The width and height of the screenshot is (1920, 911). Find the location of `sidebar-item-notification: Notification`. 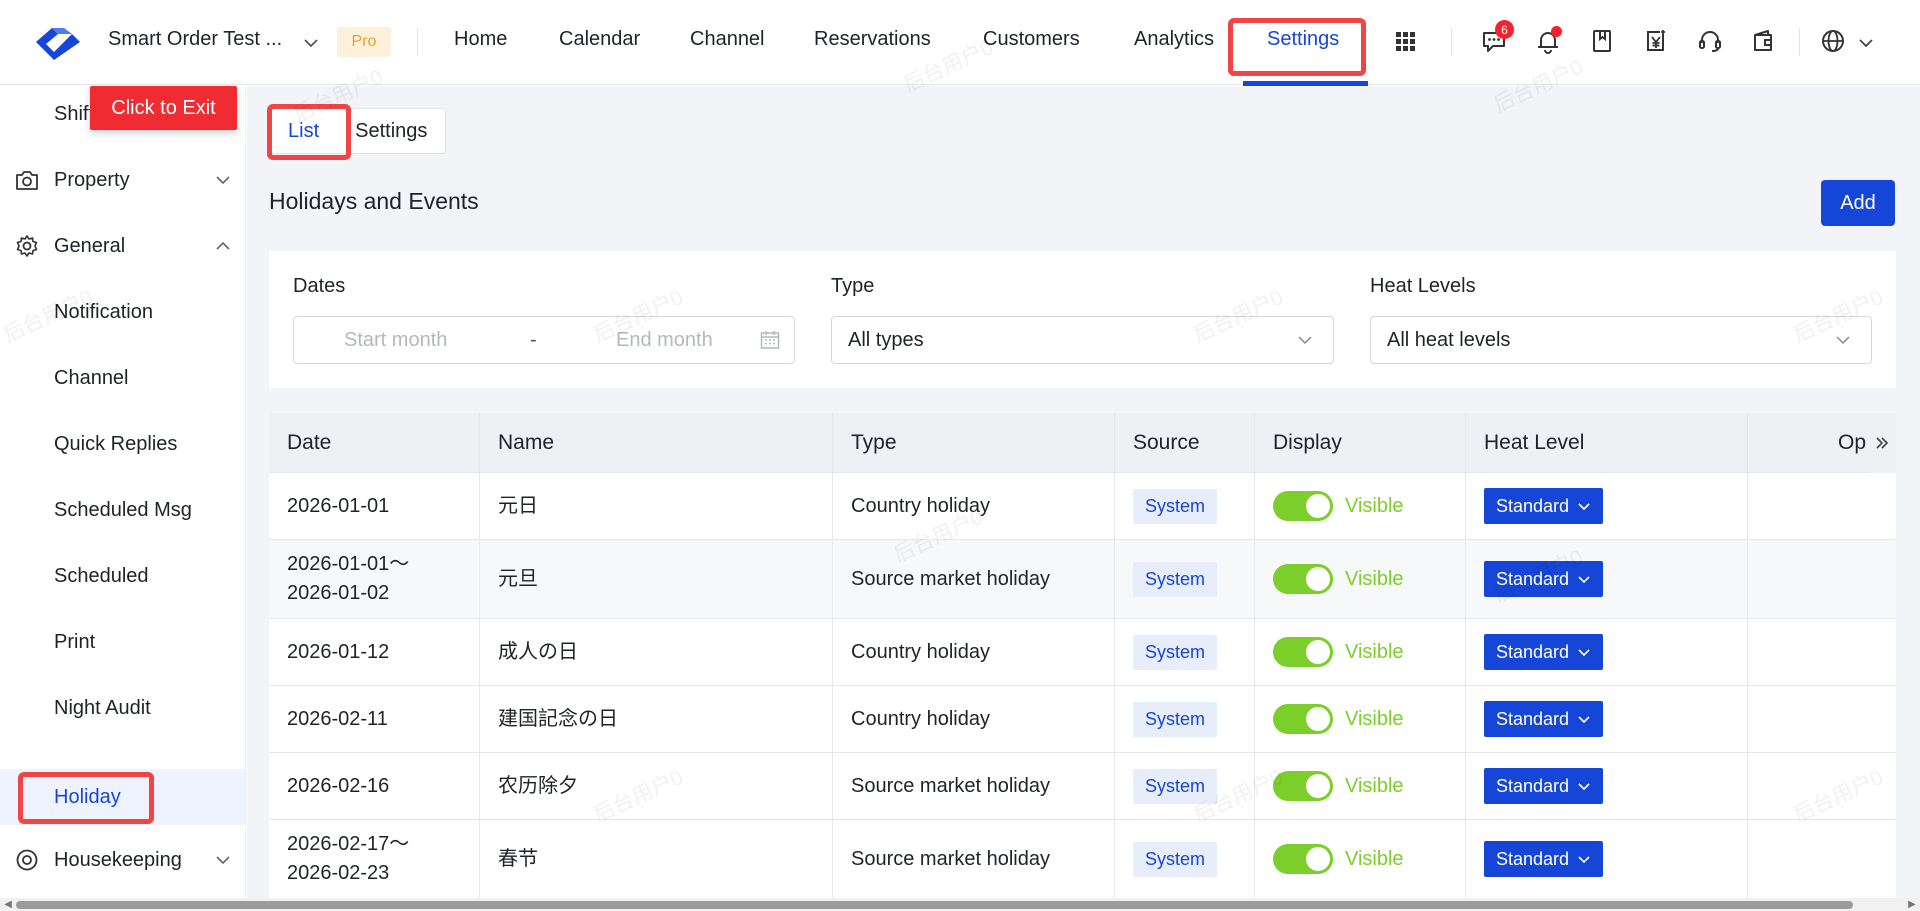

sidebar-item-notification: Notification is located at coordinates (122, 312).